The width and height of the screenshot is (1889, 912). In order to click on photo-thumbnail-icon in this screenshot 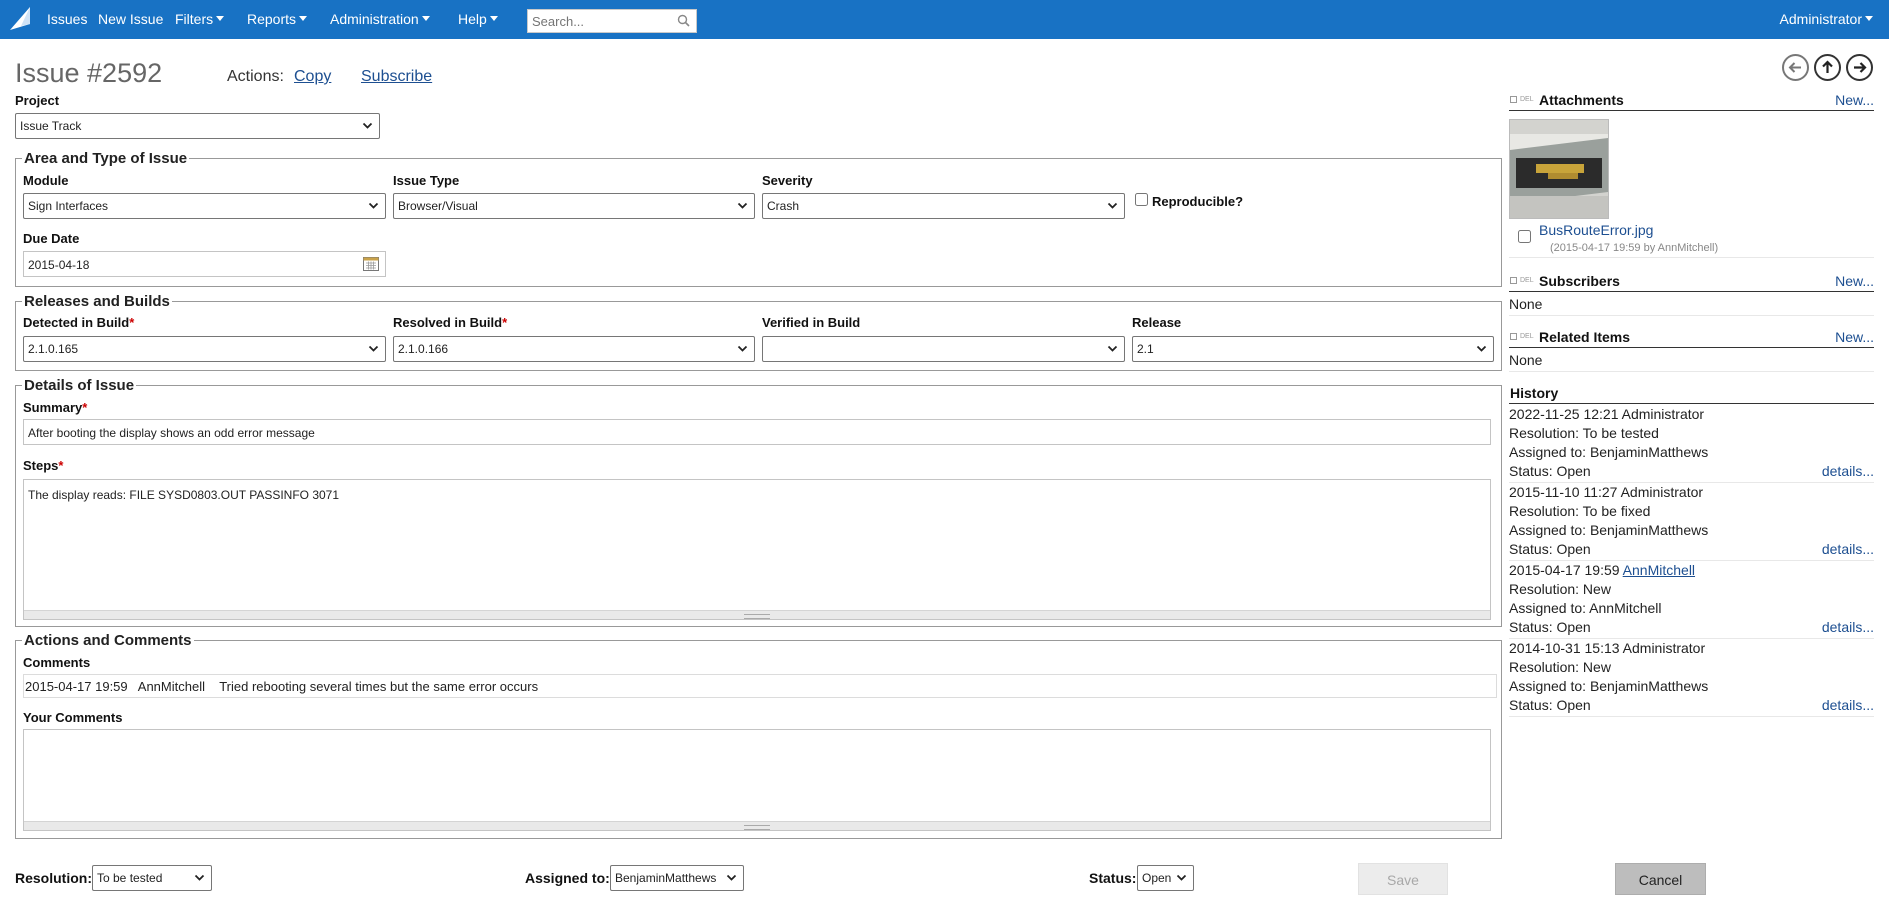, I will do `click(1559, 169)`.